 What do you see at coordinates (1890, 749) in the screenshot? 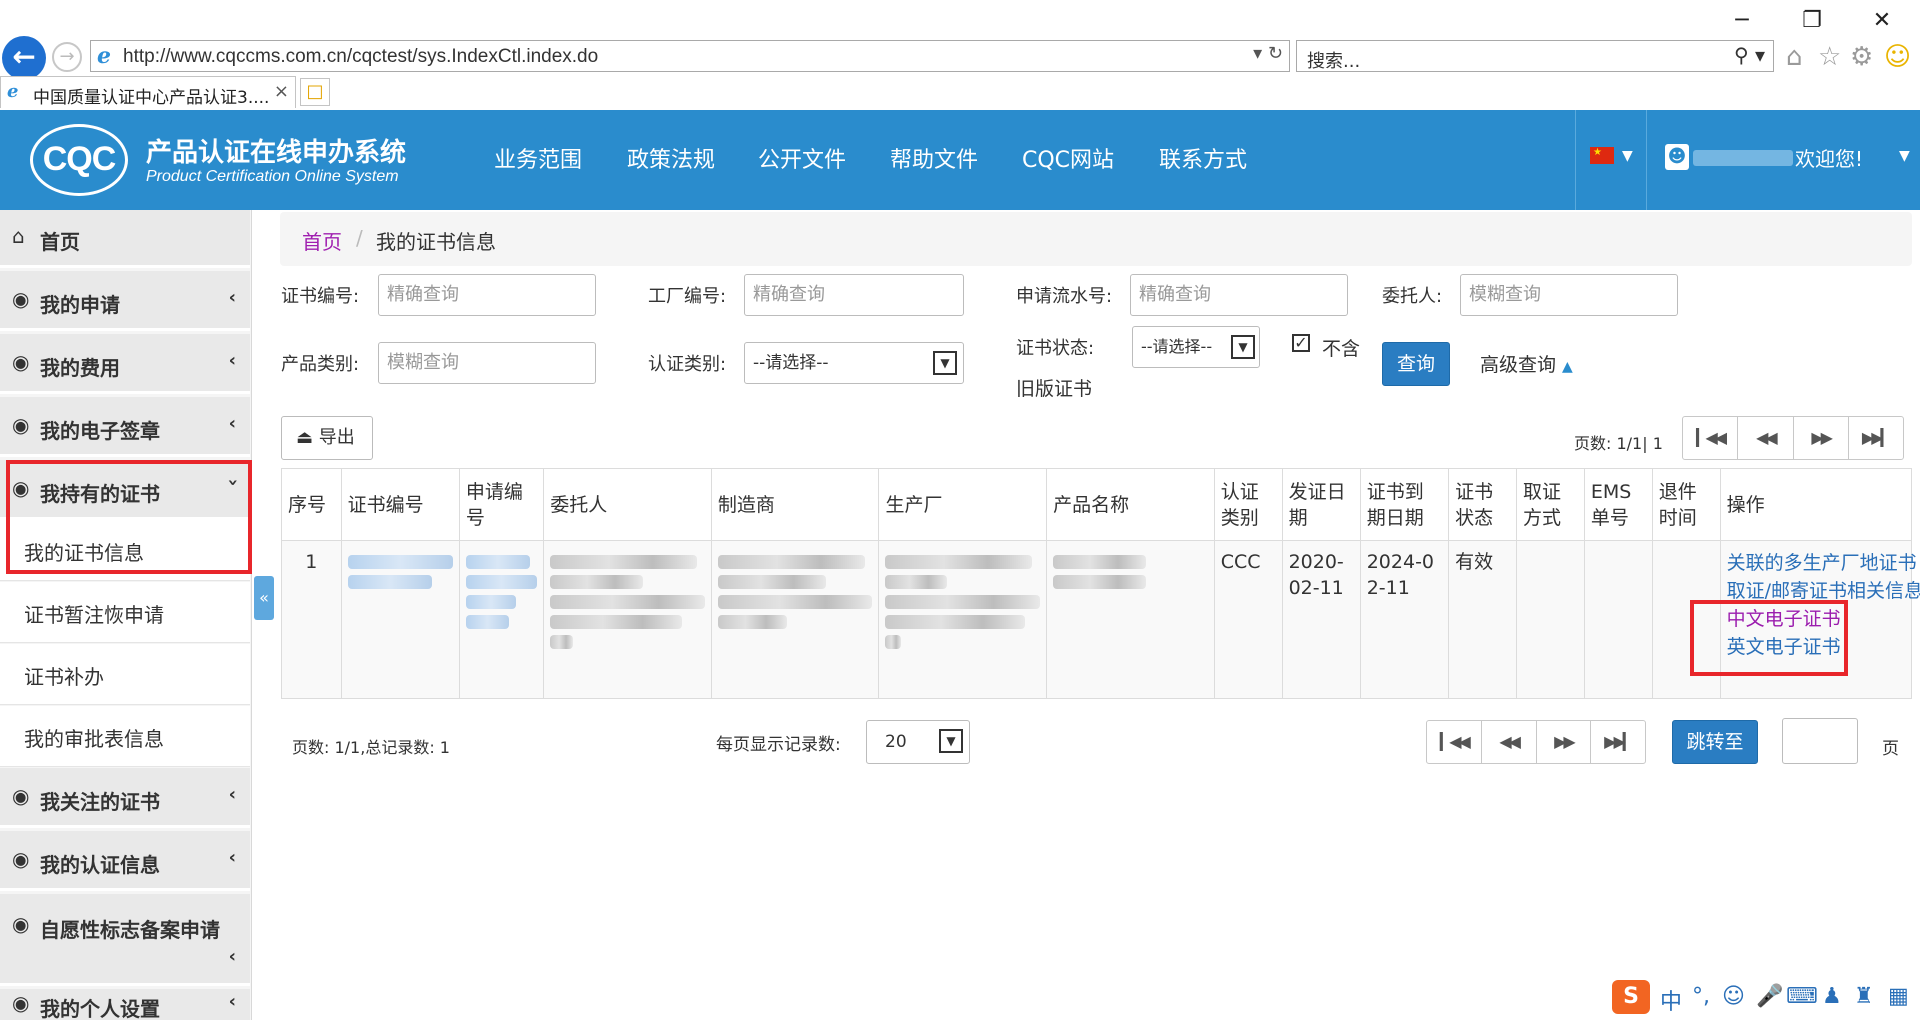
I see `page-suffix-label: 页` at bounding box center [1890, 749].